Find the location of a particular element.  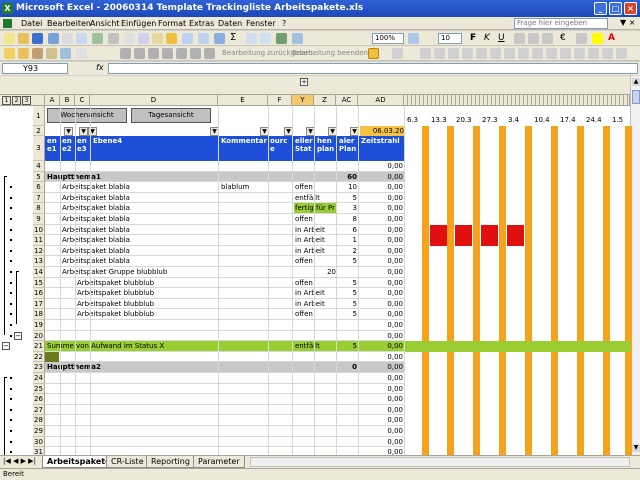

minimize-button: _ is located at coordinates (600, 8).